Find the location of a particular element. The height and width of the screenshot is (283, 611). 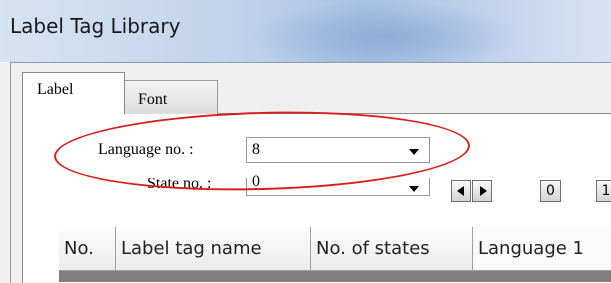

prev-state-button is located at coordinates (461, 191).